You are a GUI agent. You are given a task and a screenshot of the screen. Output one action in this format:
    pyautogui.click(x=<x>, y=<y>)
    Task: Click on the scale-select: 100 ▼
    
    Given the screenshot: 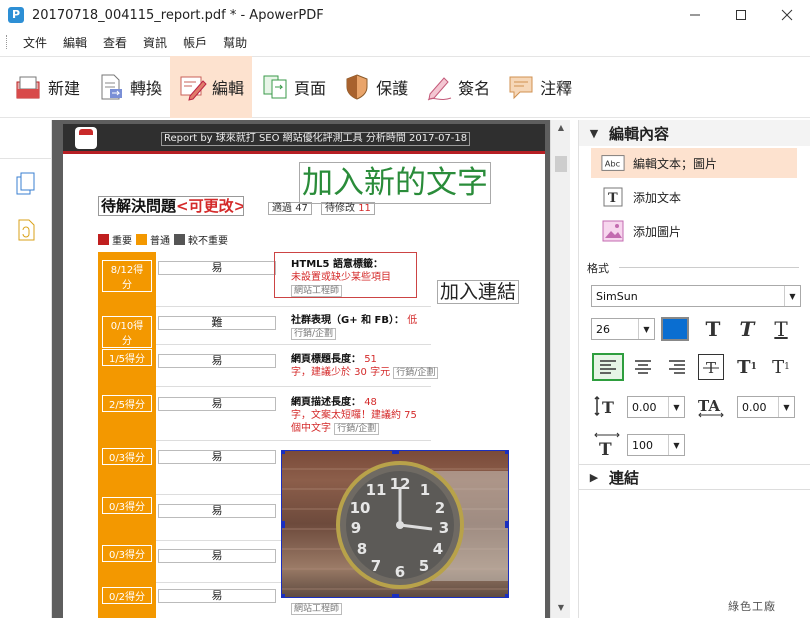 What is the action you would take?
    pyautogui.click(x=656, y=445)
    